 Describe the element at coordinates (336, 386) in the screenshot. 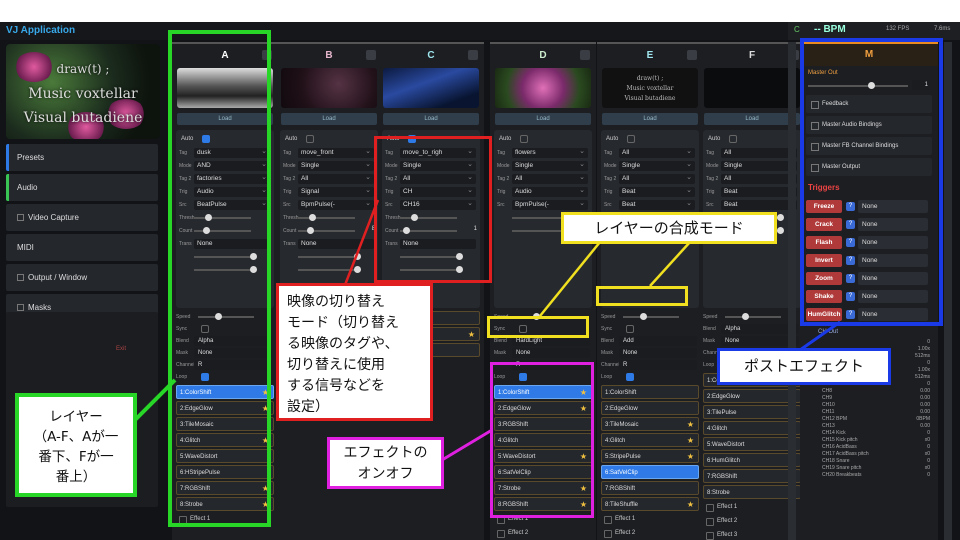

I see `callout-line: する信号などを` at that location.